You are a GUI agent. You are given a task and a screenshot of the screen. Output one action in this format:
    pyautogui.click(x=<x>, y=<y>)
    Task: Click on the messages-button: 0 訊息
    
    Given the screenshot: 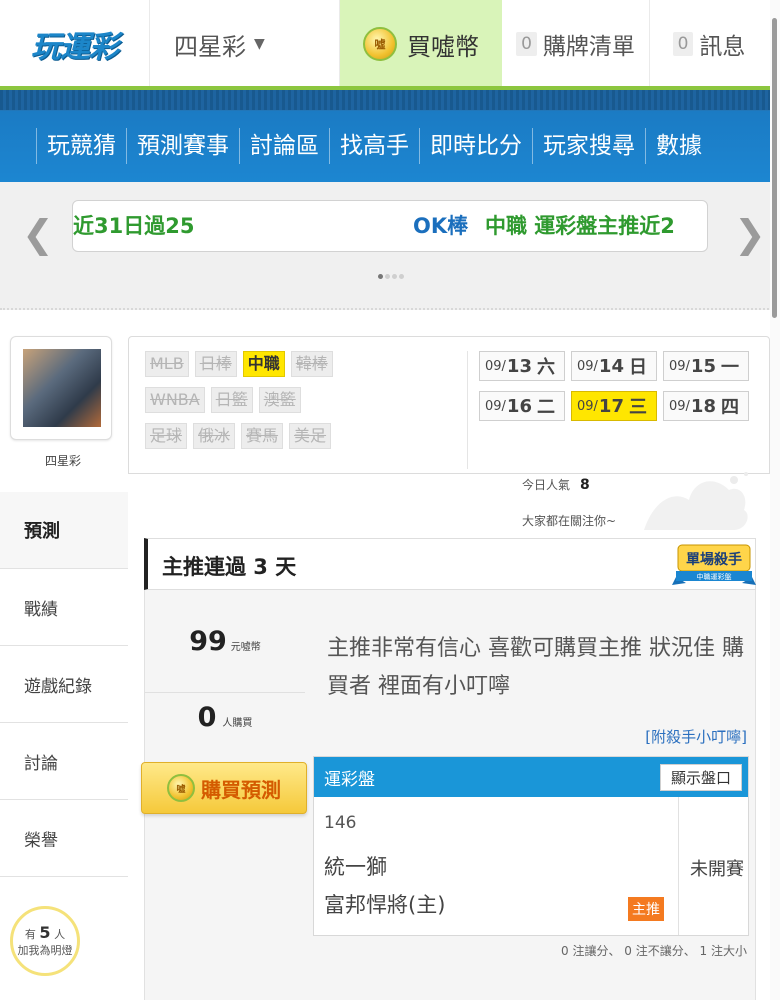 What is the action you would take?
    pyautogui.click(x=709, y=44)
    